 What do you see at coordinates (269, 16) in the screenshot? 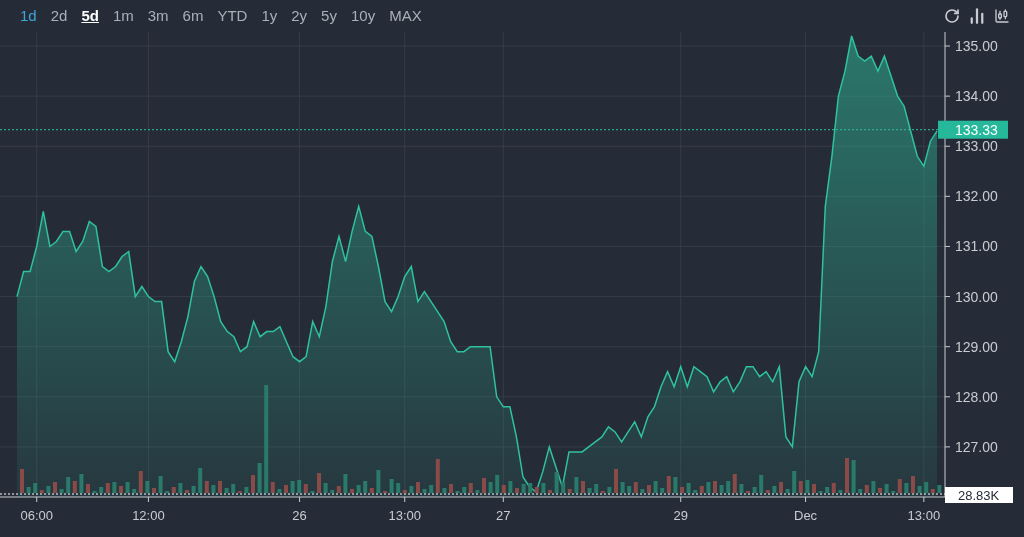
I see `range-tab: 1y` at bounding box center [269, 16].